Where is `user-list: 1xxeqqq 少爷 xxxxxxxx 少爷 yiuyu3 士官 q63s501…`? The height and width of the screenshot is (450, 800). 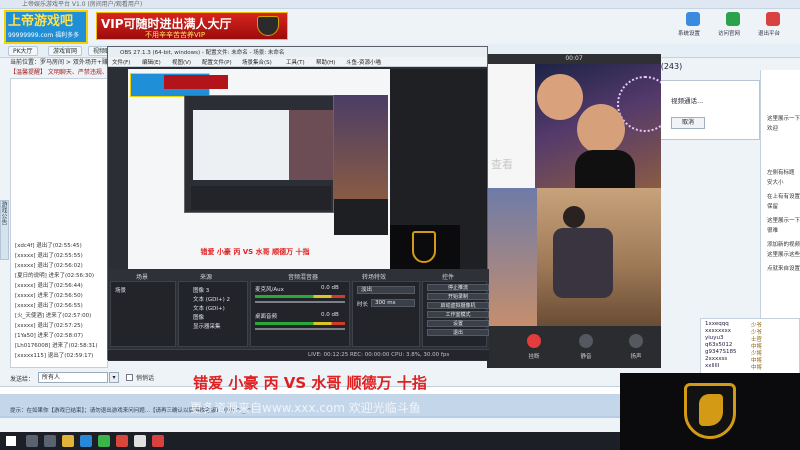 user-list: 1xxeqqq 少爷 xxxxxxxx 少爷 yiuyu3 士官 q63s501… is located at coordinates (750, 346).